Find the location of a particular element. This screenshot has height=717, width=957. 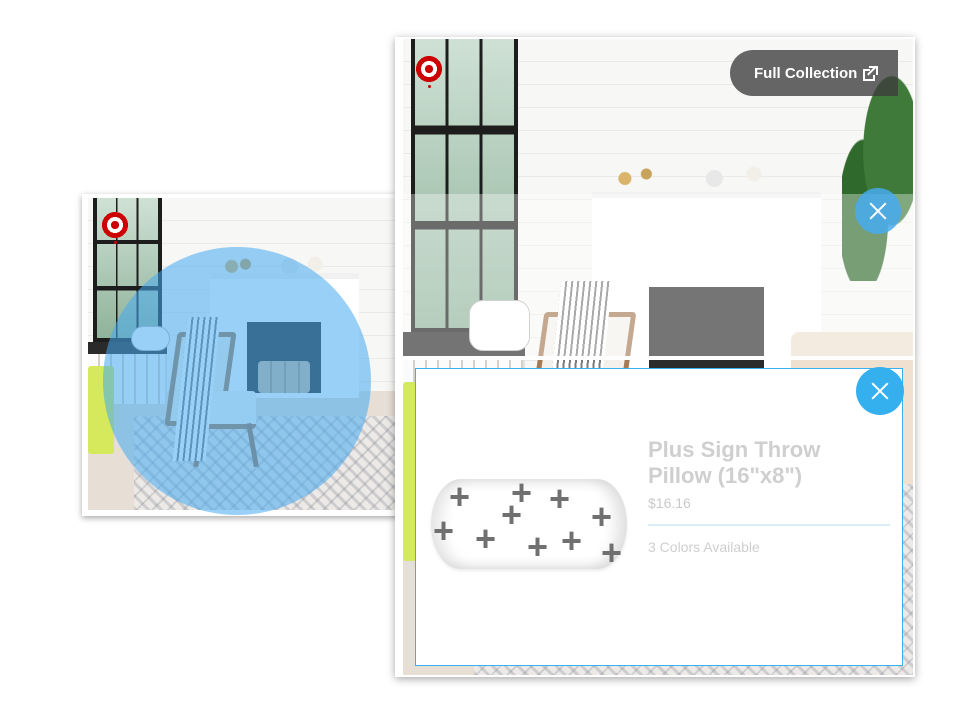

product-title: Plus Sign Throw Pillow (16"x8") is located at coordinates (753, 463).